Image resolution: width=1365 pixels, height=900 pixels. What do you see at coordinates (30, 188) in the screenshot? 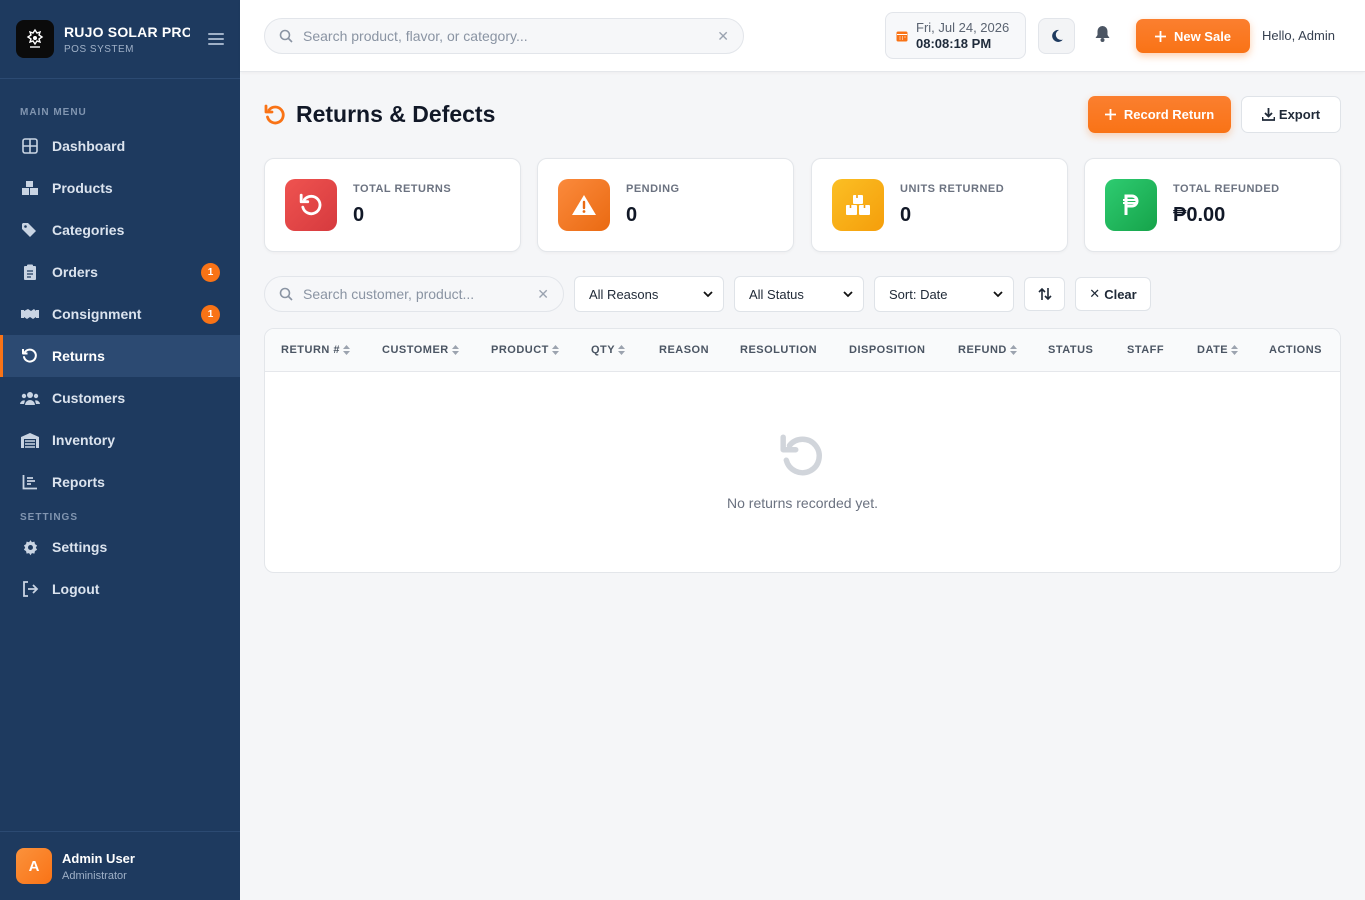
I see `boxes-icon` at bounding box center [30, 188].